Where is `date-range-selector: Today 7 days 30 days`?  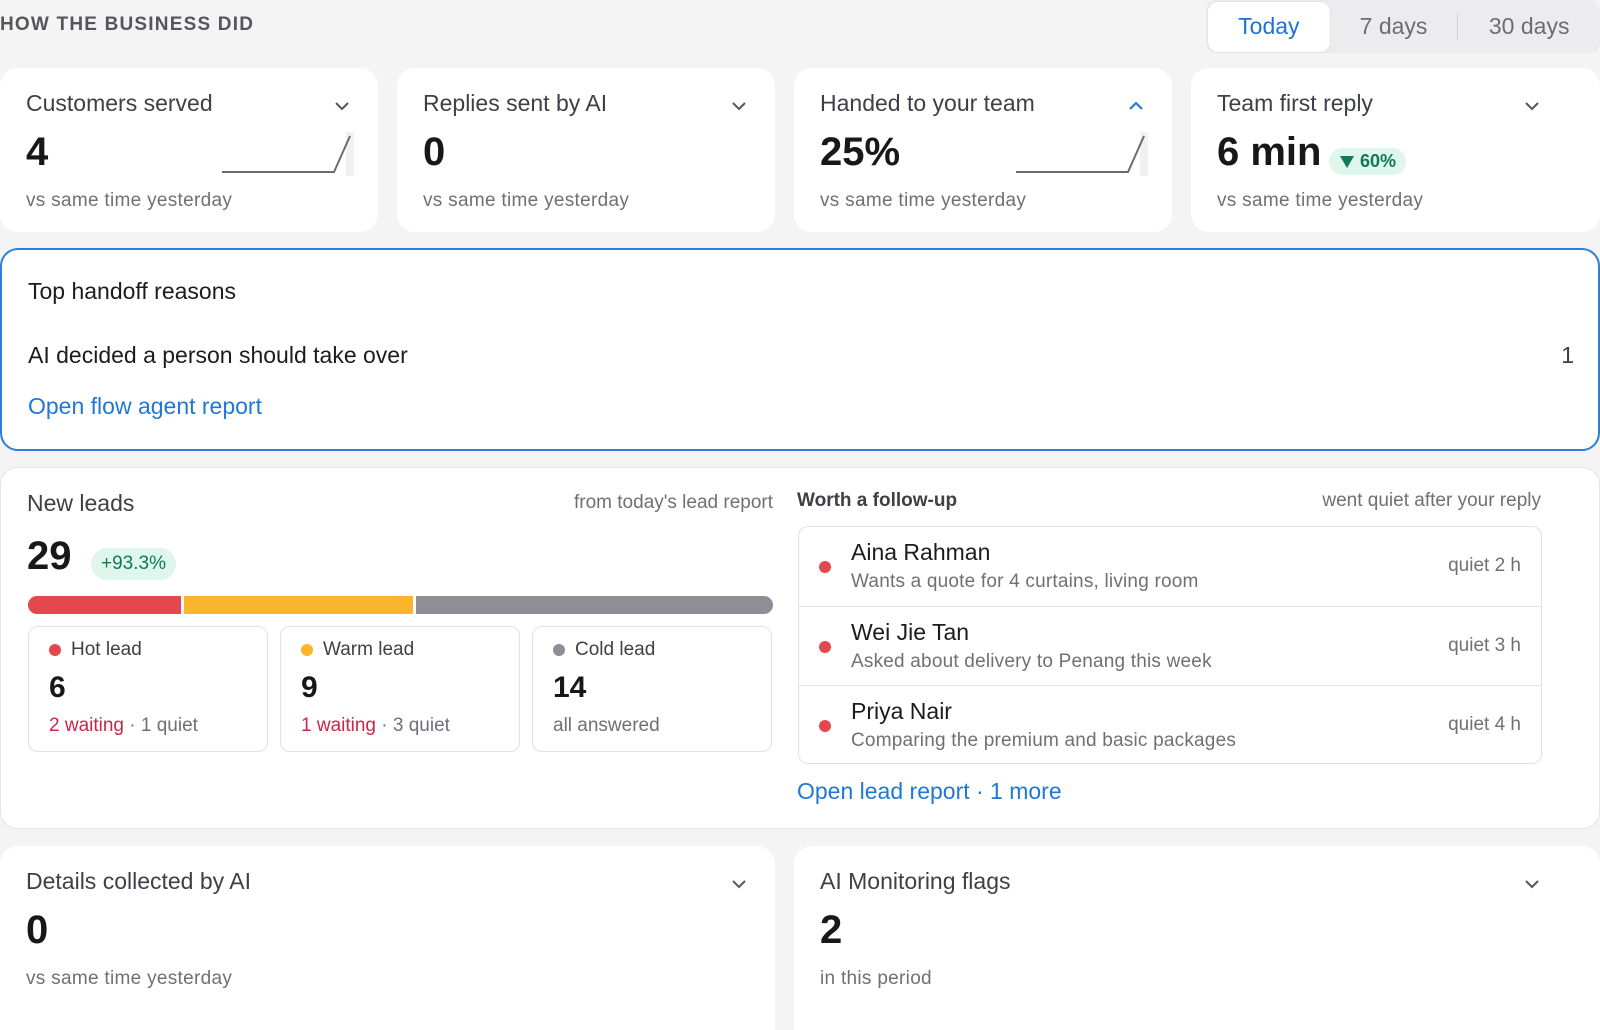 date-range-selector: Today 7 days 30 days is located at coordinates (1403, 26).